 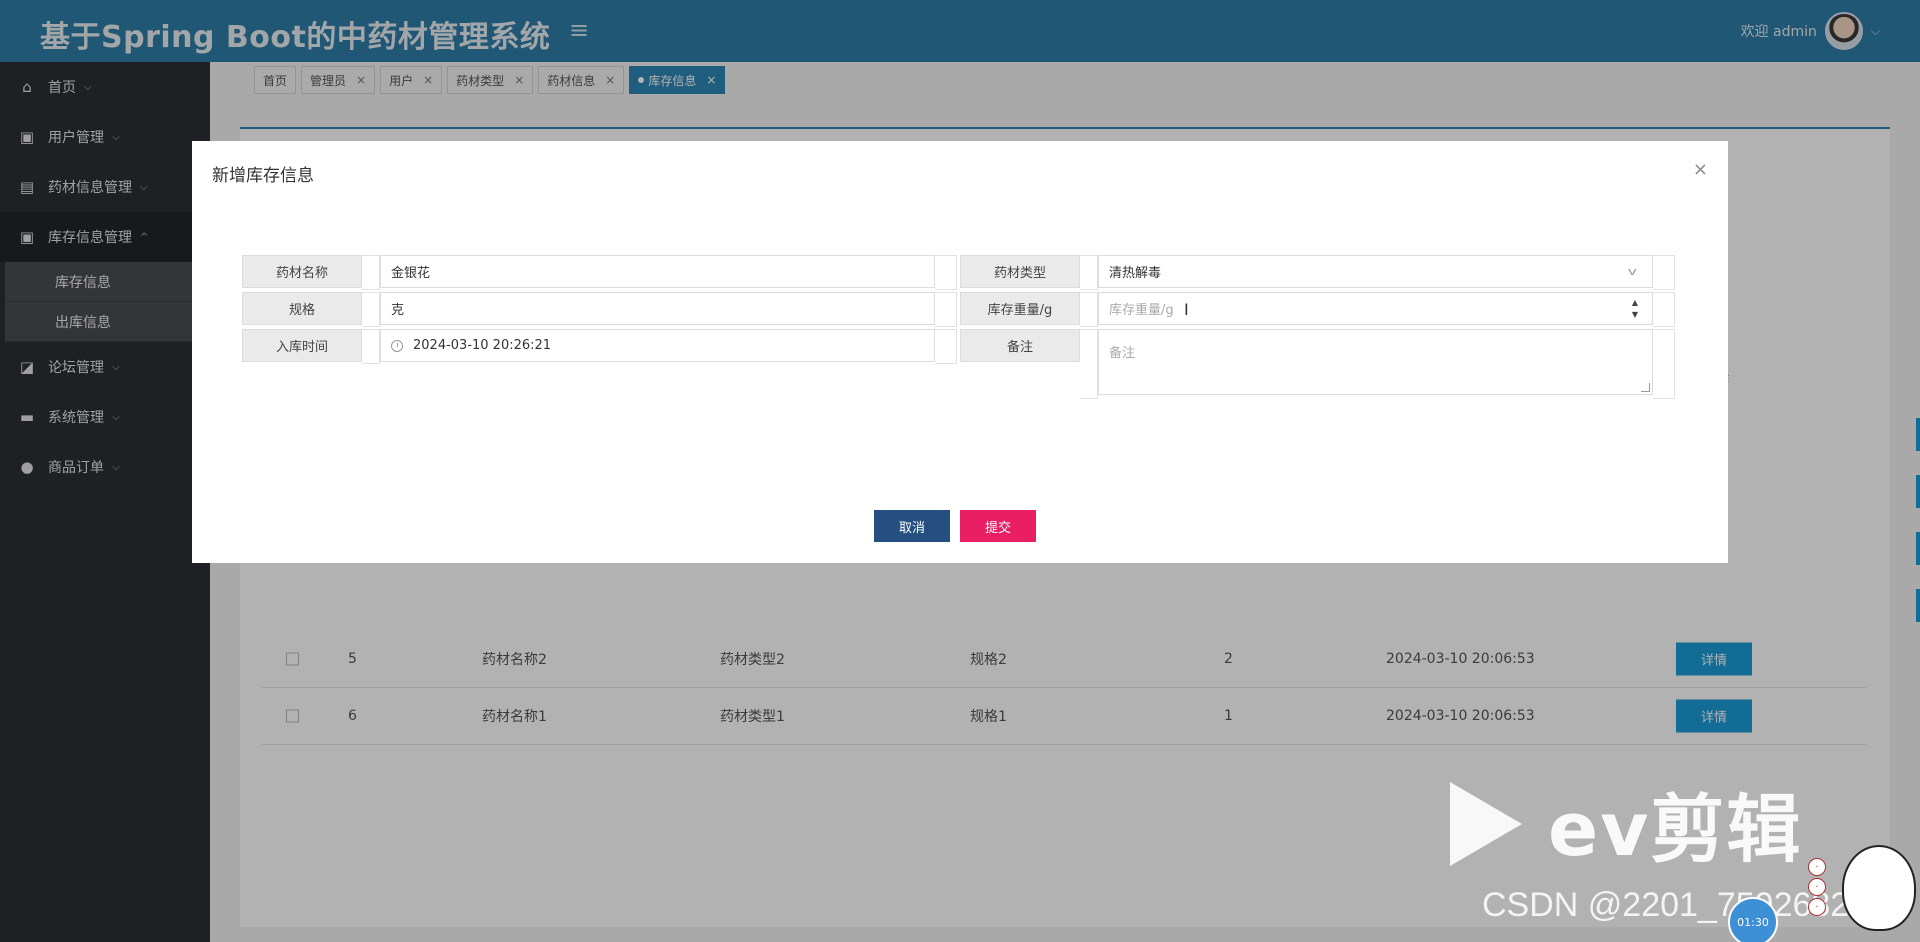 What do you see at coordinates (397, 345) in the screenshot?
I see `clock-icon` at bounding box center [397, 345].